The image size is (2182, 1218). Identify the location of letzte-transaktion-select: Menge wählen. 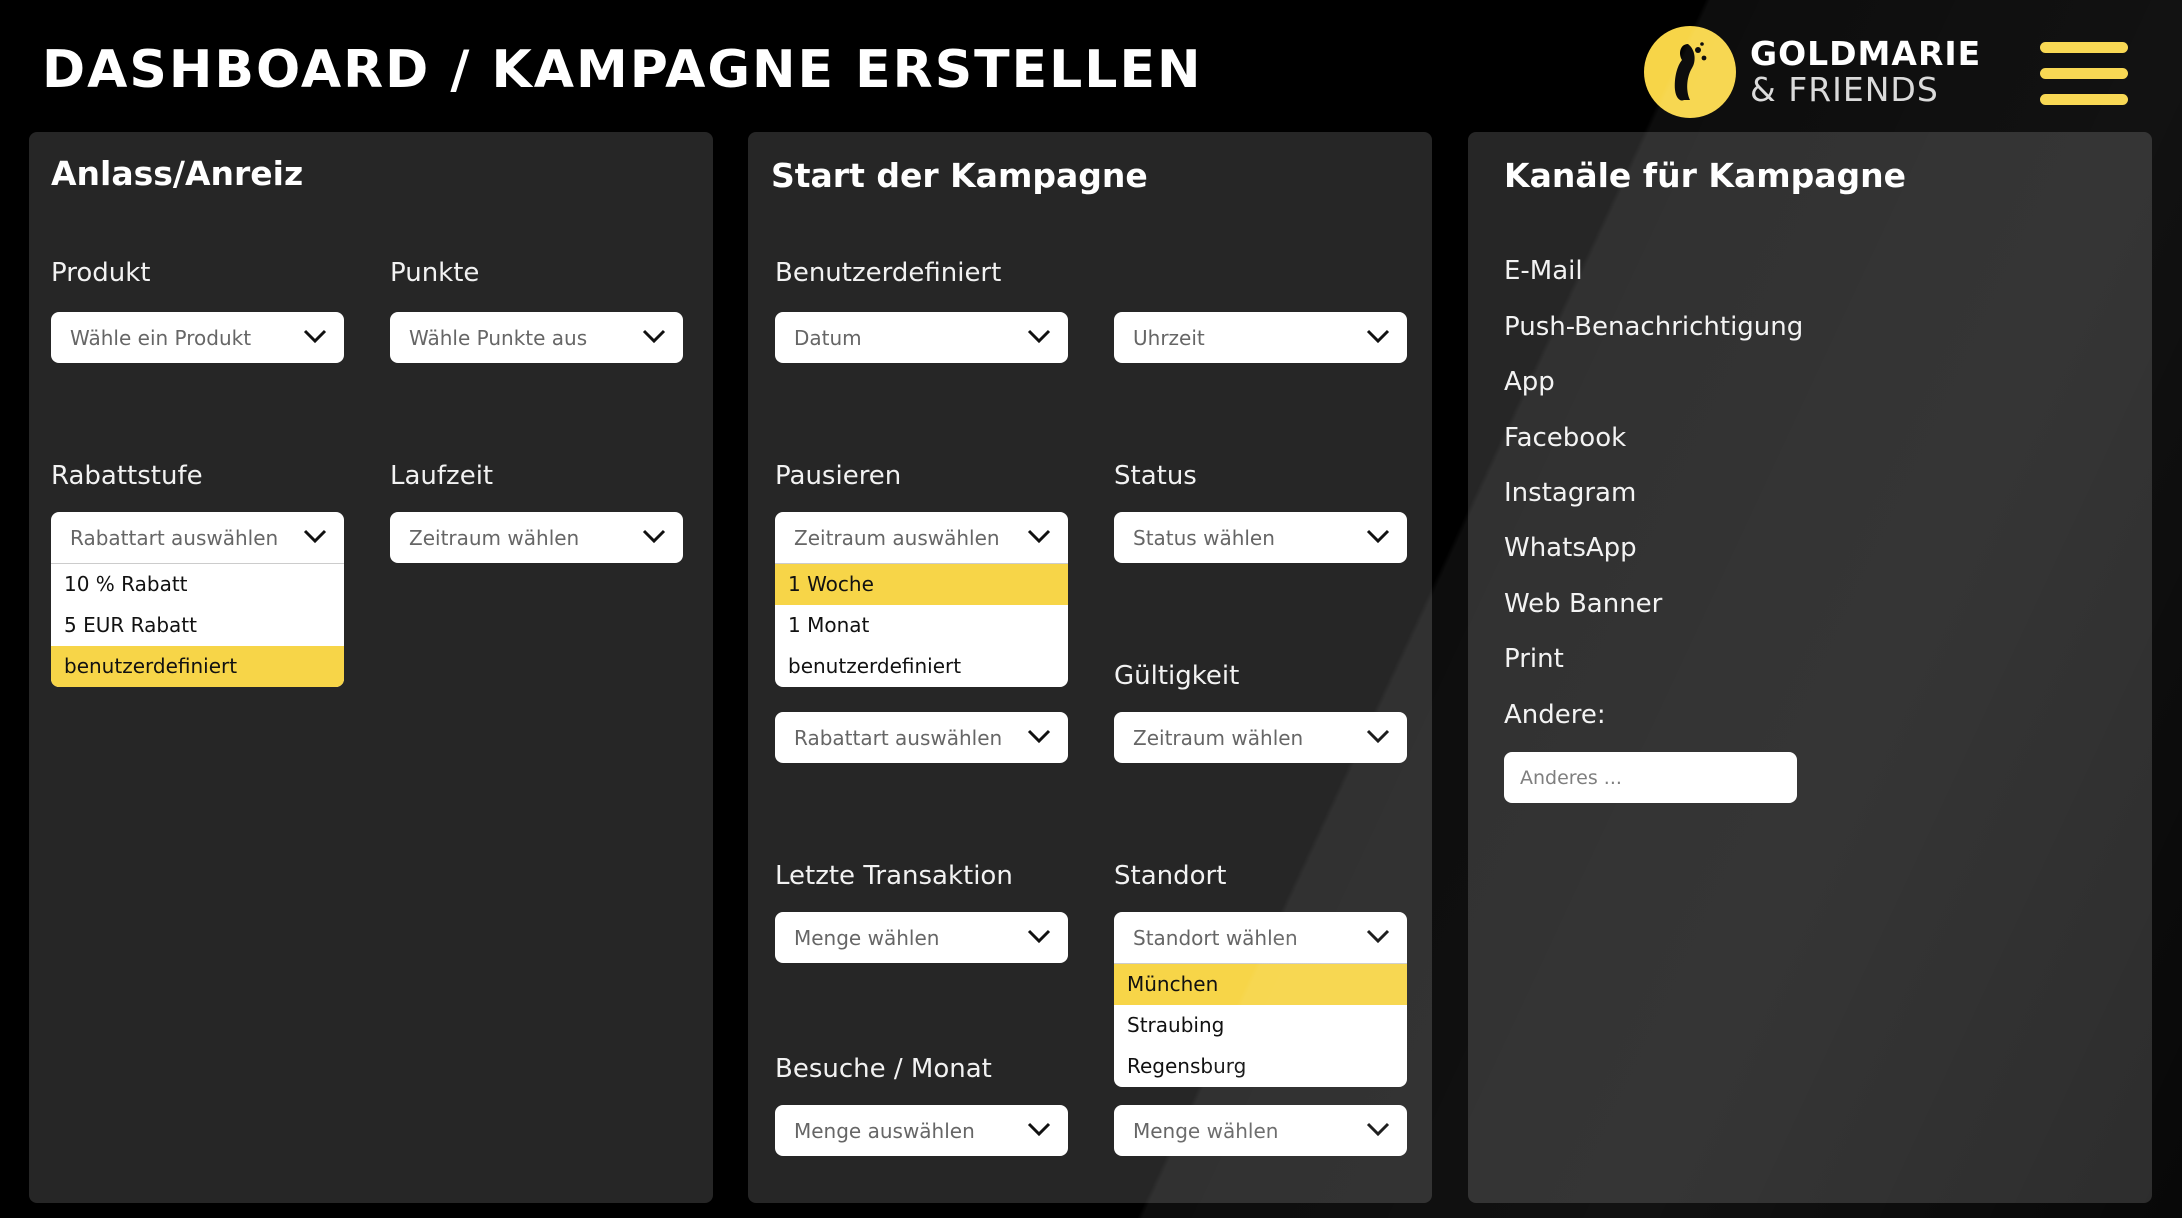
(921, 937).